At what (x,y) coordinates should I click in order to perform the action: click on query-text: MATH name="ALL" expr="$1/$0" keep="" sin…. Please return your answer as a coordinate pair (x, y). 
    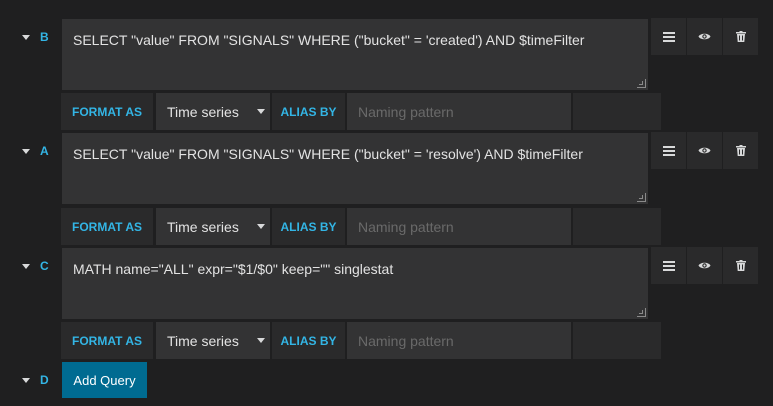
    Looking at the image, I should click on (233, 269).